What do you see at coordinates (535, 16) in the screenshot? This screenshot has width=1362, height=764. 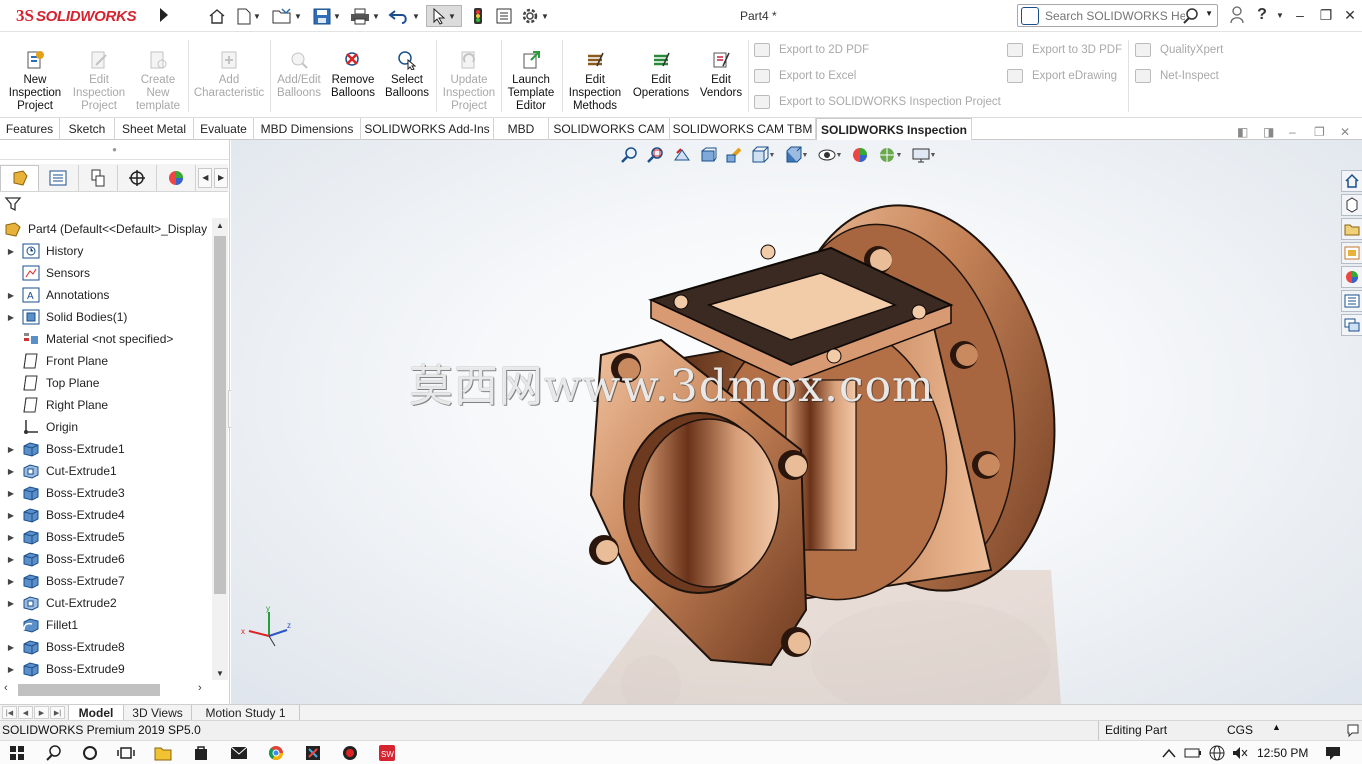 I see `options-gear-icon: ▼` at bounding box center [535, 16].